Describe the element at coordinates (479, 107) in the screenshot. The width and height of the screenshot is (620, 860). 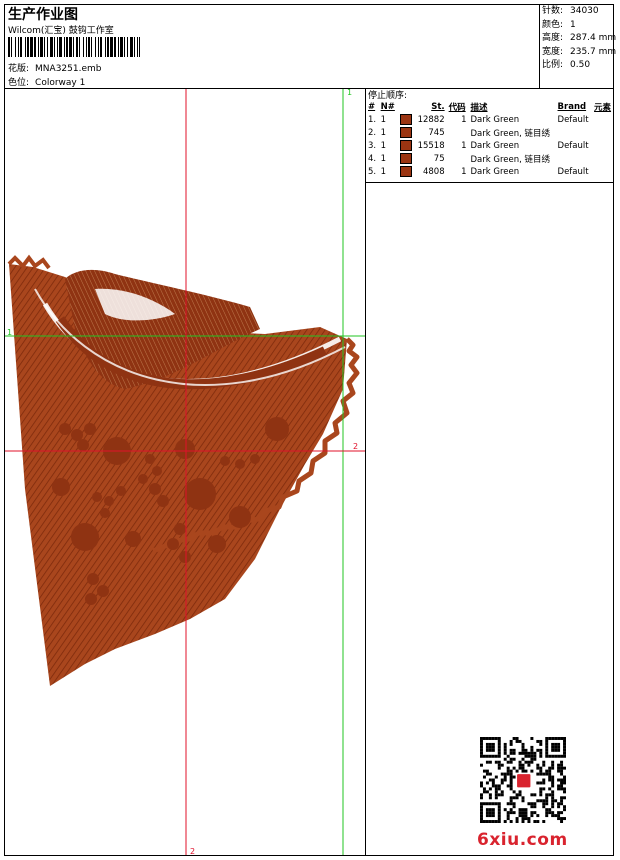
I see `col-description: 描述` at that location.